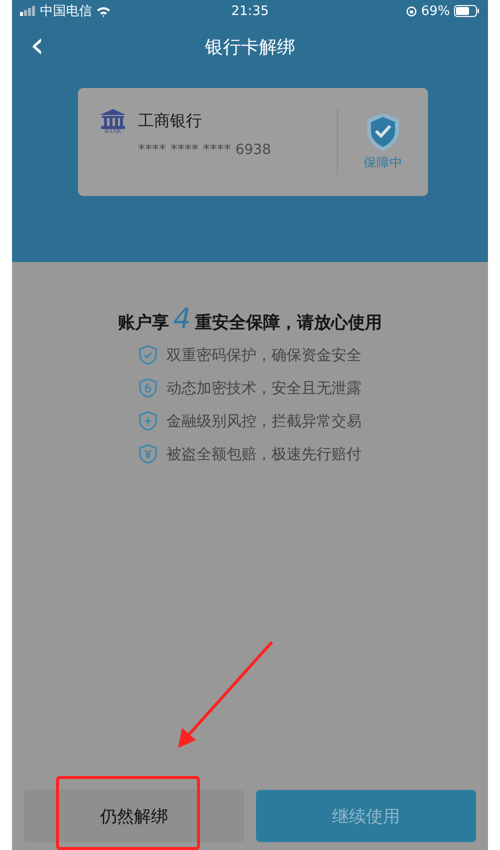 This screenshot has height=850, width=500. I want to click on wifi-icon, so click(103, 11).